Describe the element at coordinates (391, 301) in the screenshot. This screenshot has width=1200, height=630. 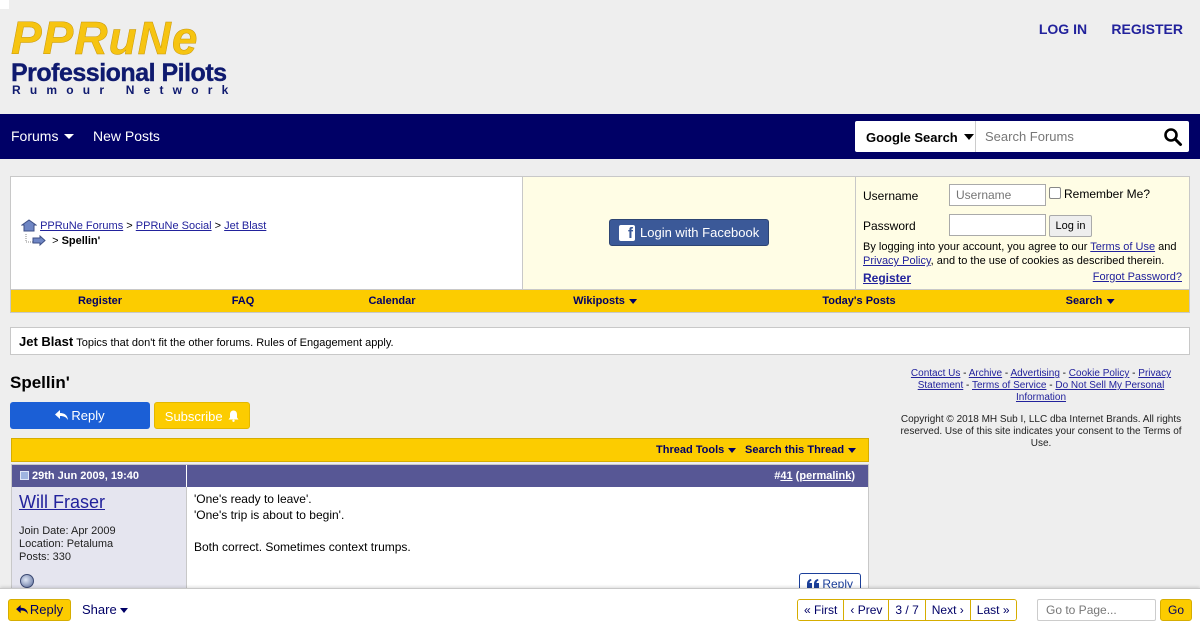
I see `menu-calendar: Calendar` at that location.